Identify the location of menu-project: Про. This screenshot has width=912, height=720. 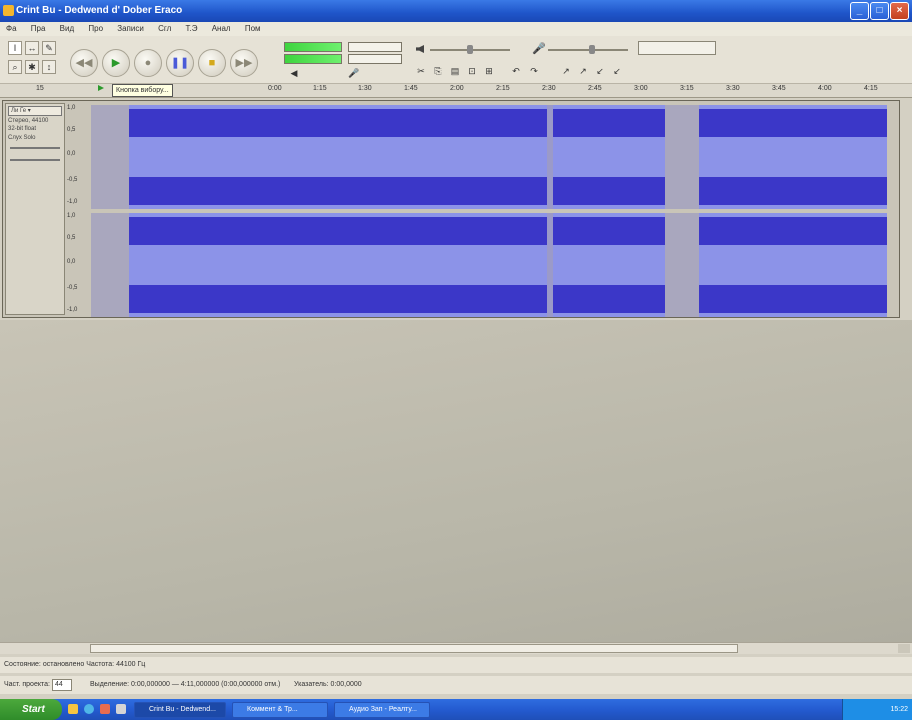
(95, 28).